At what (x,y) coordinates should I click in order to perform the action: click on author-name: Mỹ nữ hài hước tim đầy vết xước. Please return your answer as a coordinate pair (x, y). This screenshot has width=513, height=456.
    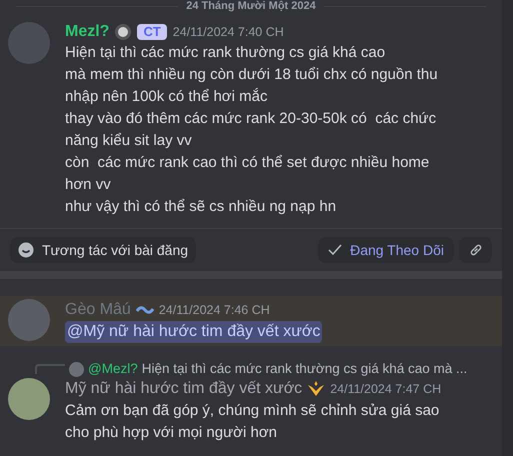
    Looking at the image, I should click on (183, 389).